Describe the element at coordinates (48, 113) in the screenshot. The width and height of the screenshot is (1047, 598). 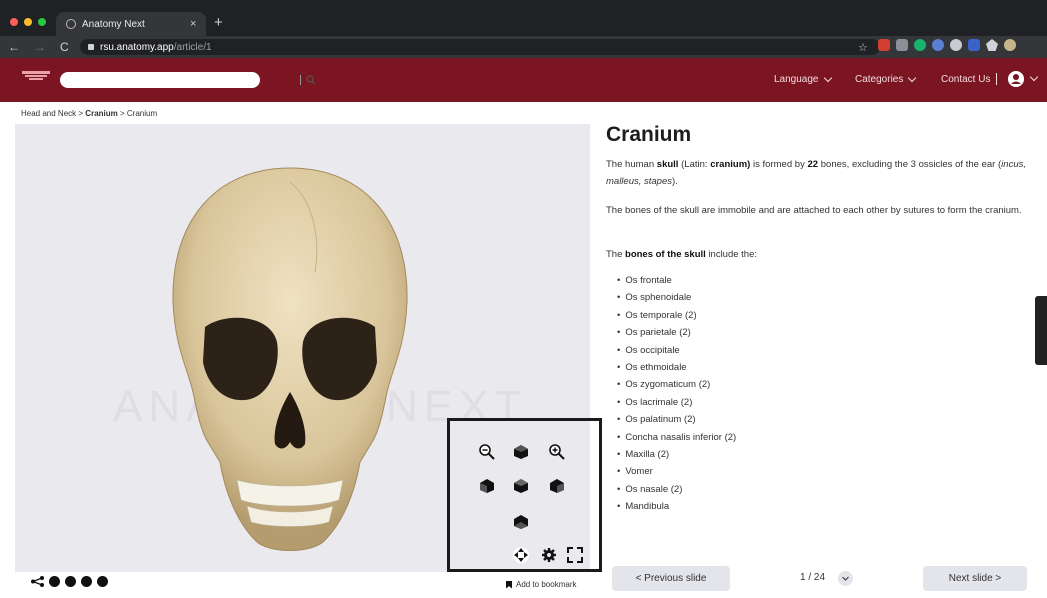
I see `breadcrumb-head-and-neck: Head and Neck` at that location.